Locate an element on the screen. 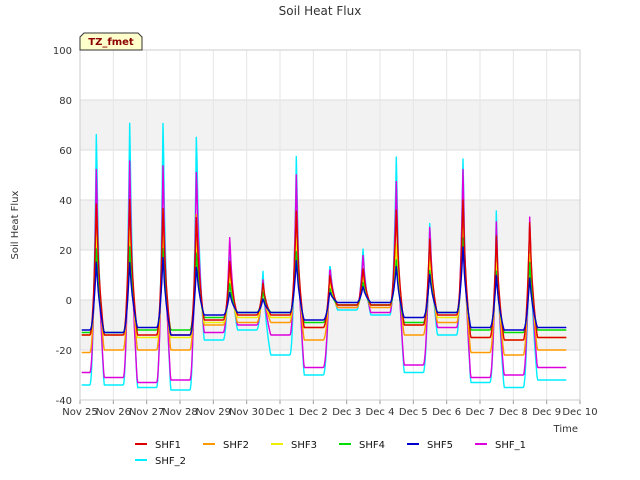  y-tick-label: 0 is located at coordinates (69, 301).